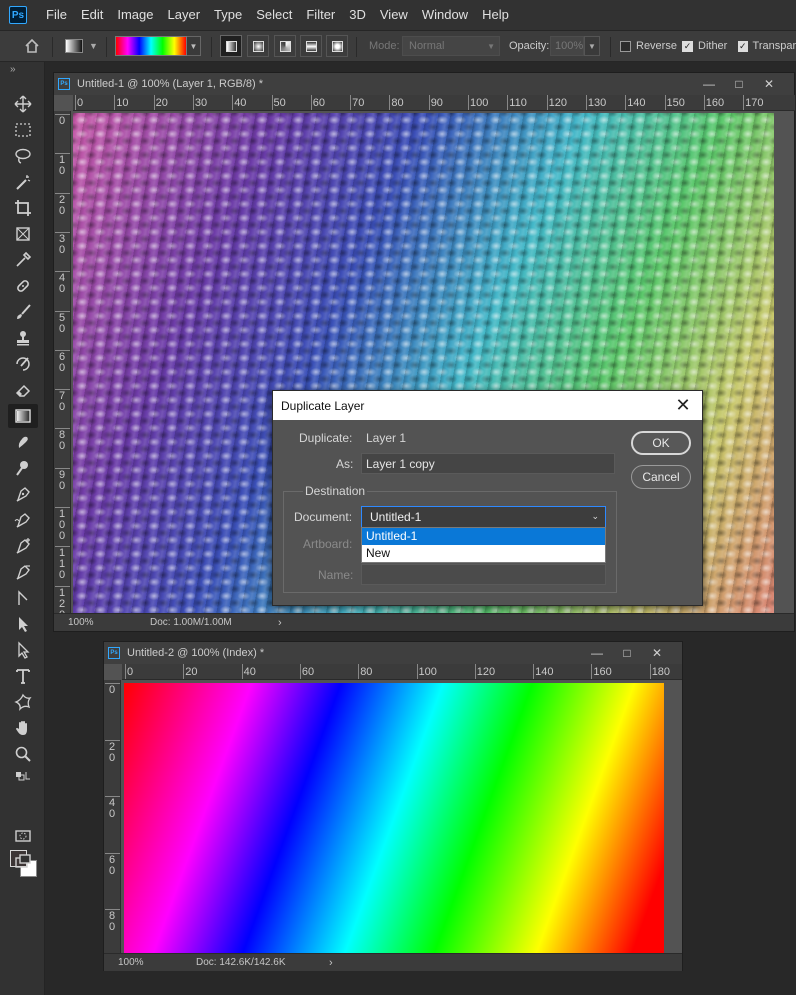 The image size is (796, 995). I want to click on marquee-tool-icon, so click(23, 130).